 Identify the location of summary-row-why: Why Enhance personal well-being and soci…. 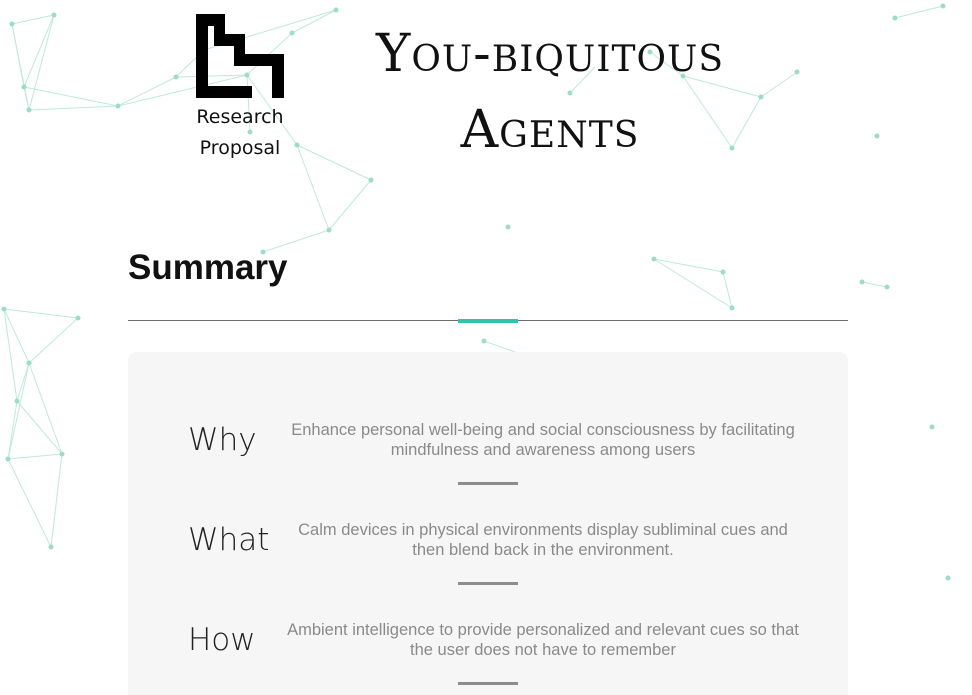
(488, 440).